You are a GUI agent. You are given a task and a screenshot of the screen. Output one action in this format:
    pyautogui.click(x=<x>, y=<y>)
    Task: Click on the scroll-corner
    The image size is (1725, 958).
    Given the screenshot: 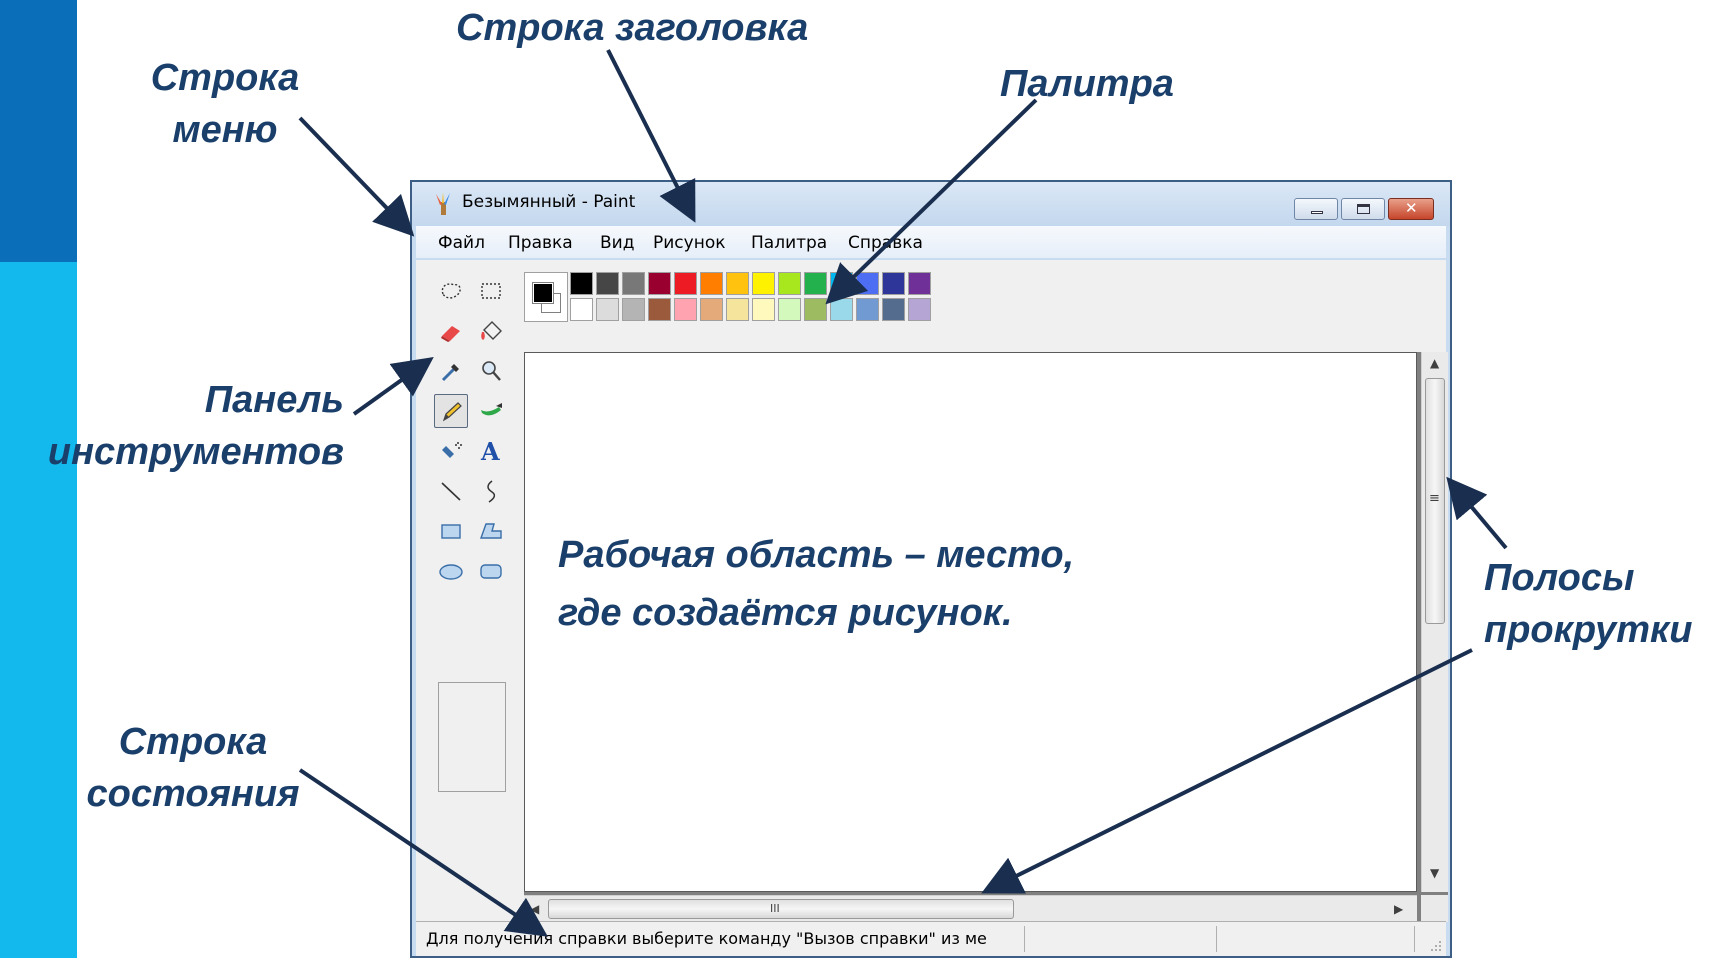 What is the action you would take?
    pyautogui.click(x=1434, y=908)
    